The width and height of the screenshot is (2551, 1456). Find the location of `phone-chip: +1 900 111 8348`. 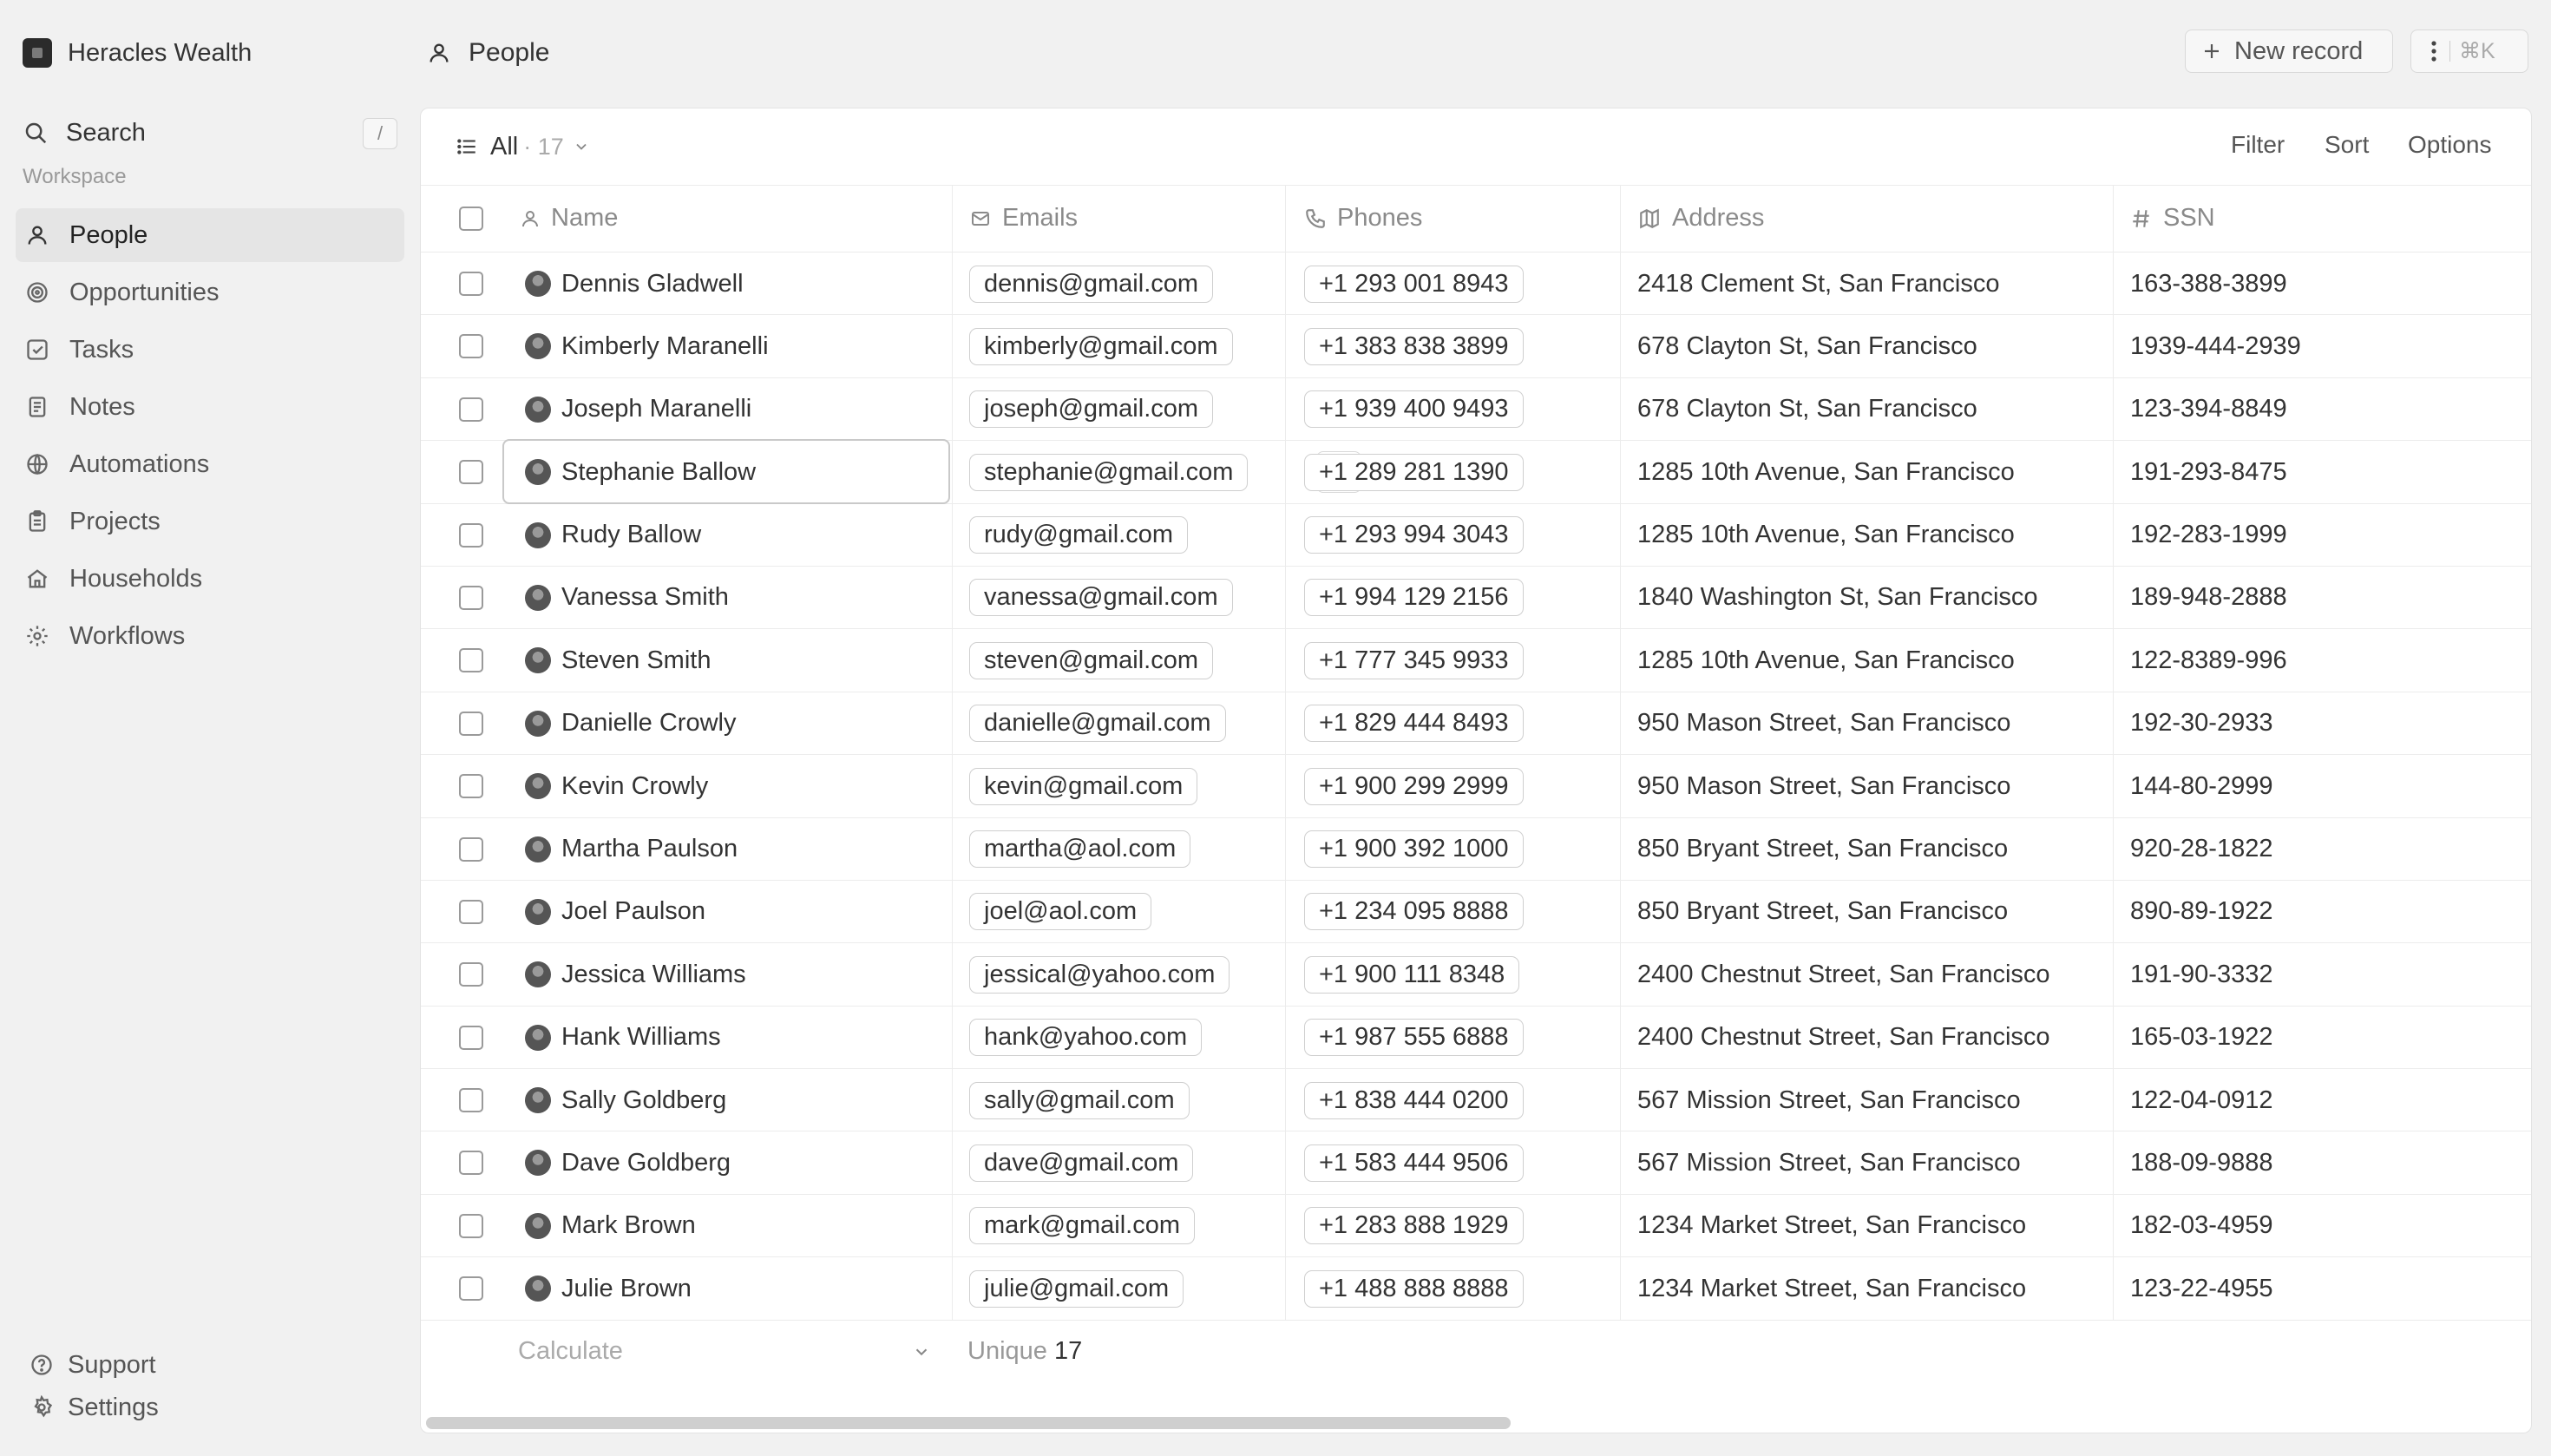

phone-chip: +1 900 111 8348 is located at coordinates (1412, 974).